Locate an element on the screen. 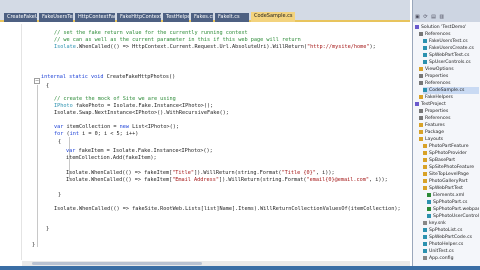 Image resolution: width=480 pixels, height=270 pixels. solution-tree-item-label: SpWebPartCode.cs is located at coordinates (451, 237).